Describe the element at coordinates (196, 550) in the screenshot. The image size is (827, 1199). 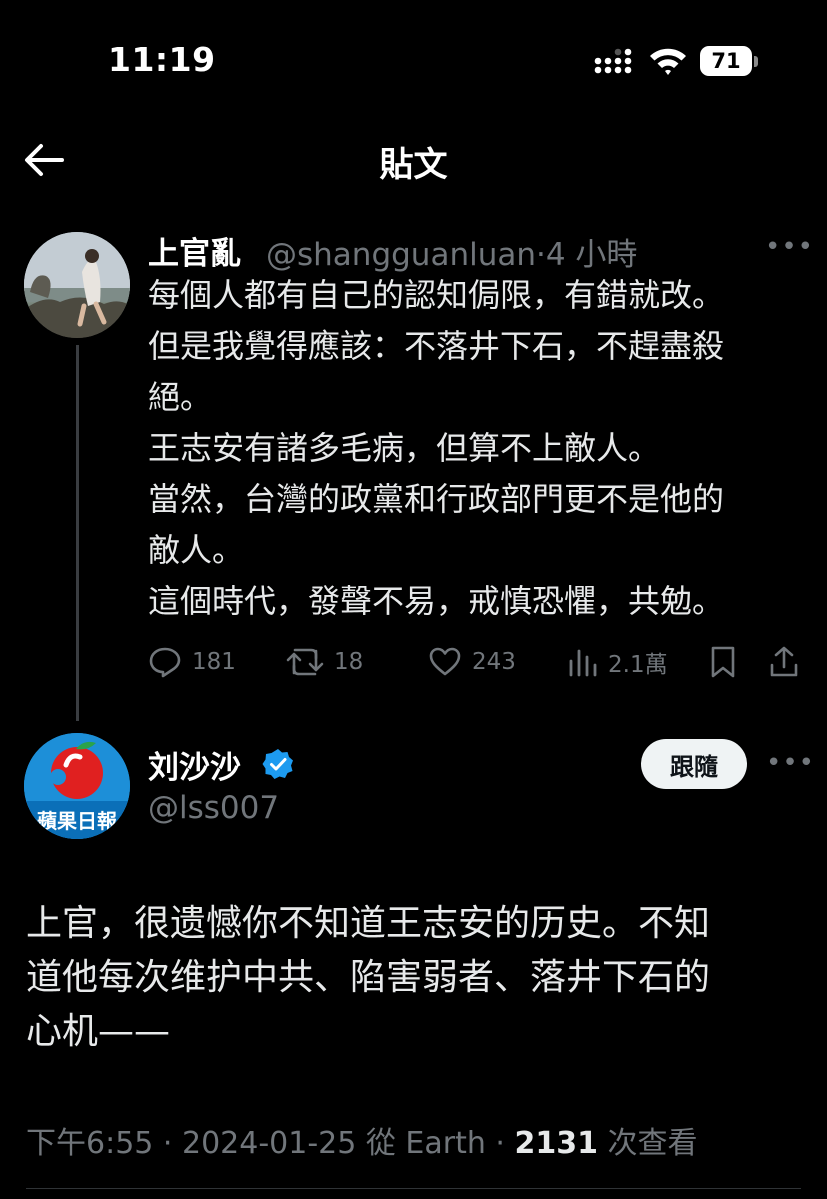
I see `tweet-line: 敵人。` at that location.